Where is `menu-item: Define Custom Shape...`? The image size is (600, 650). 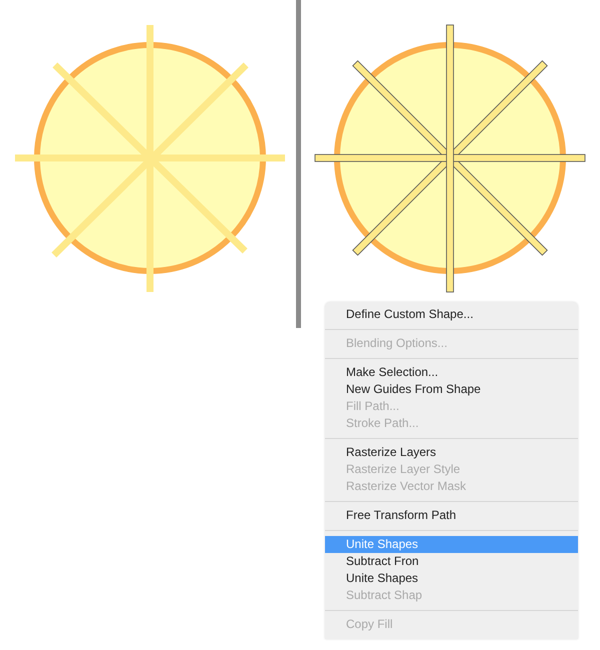
menu-item: Define Custom Shape... is located at coordinates (451, 314).